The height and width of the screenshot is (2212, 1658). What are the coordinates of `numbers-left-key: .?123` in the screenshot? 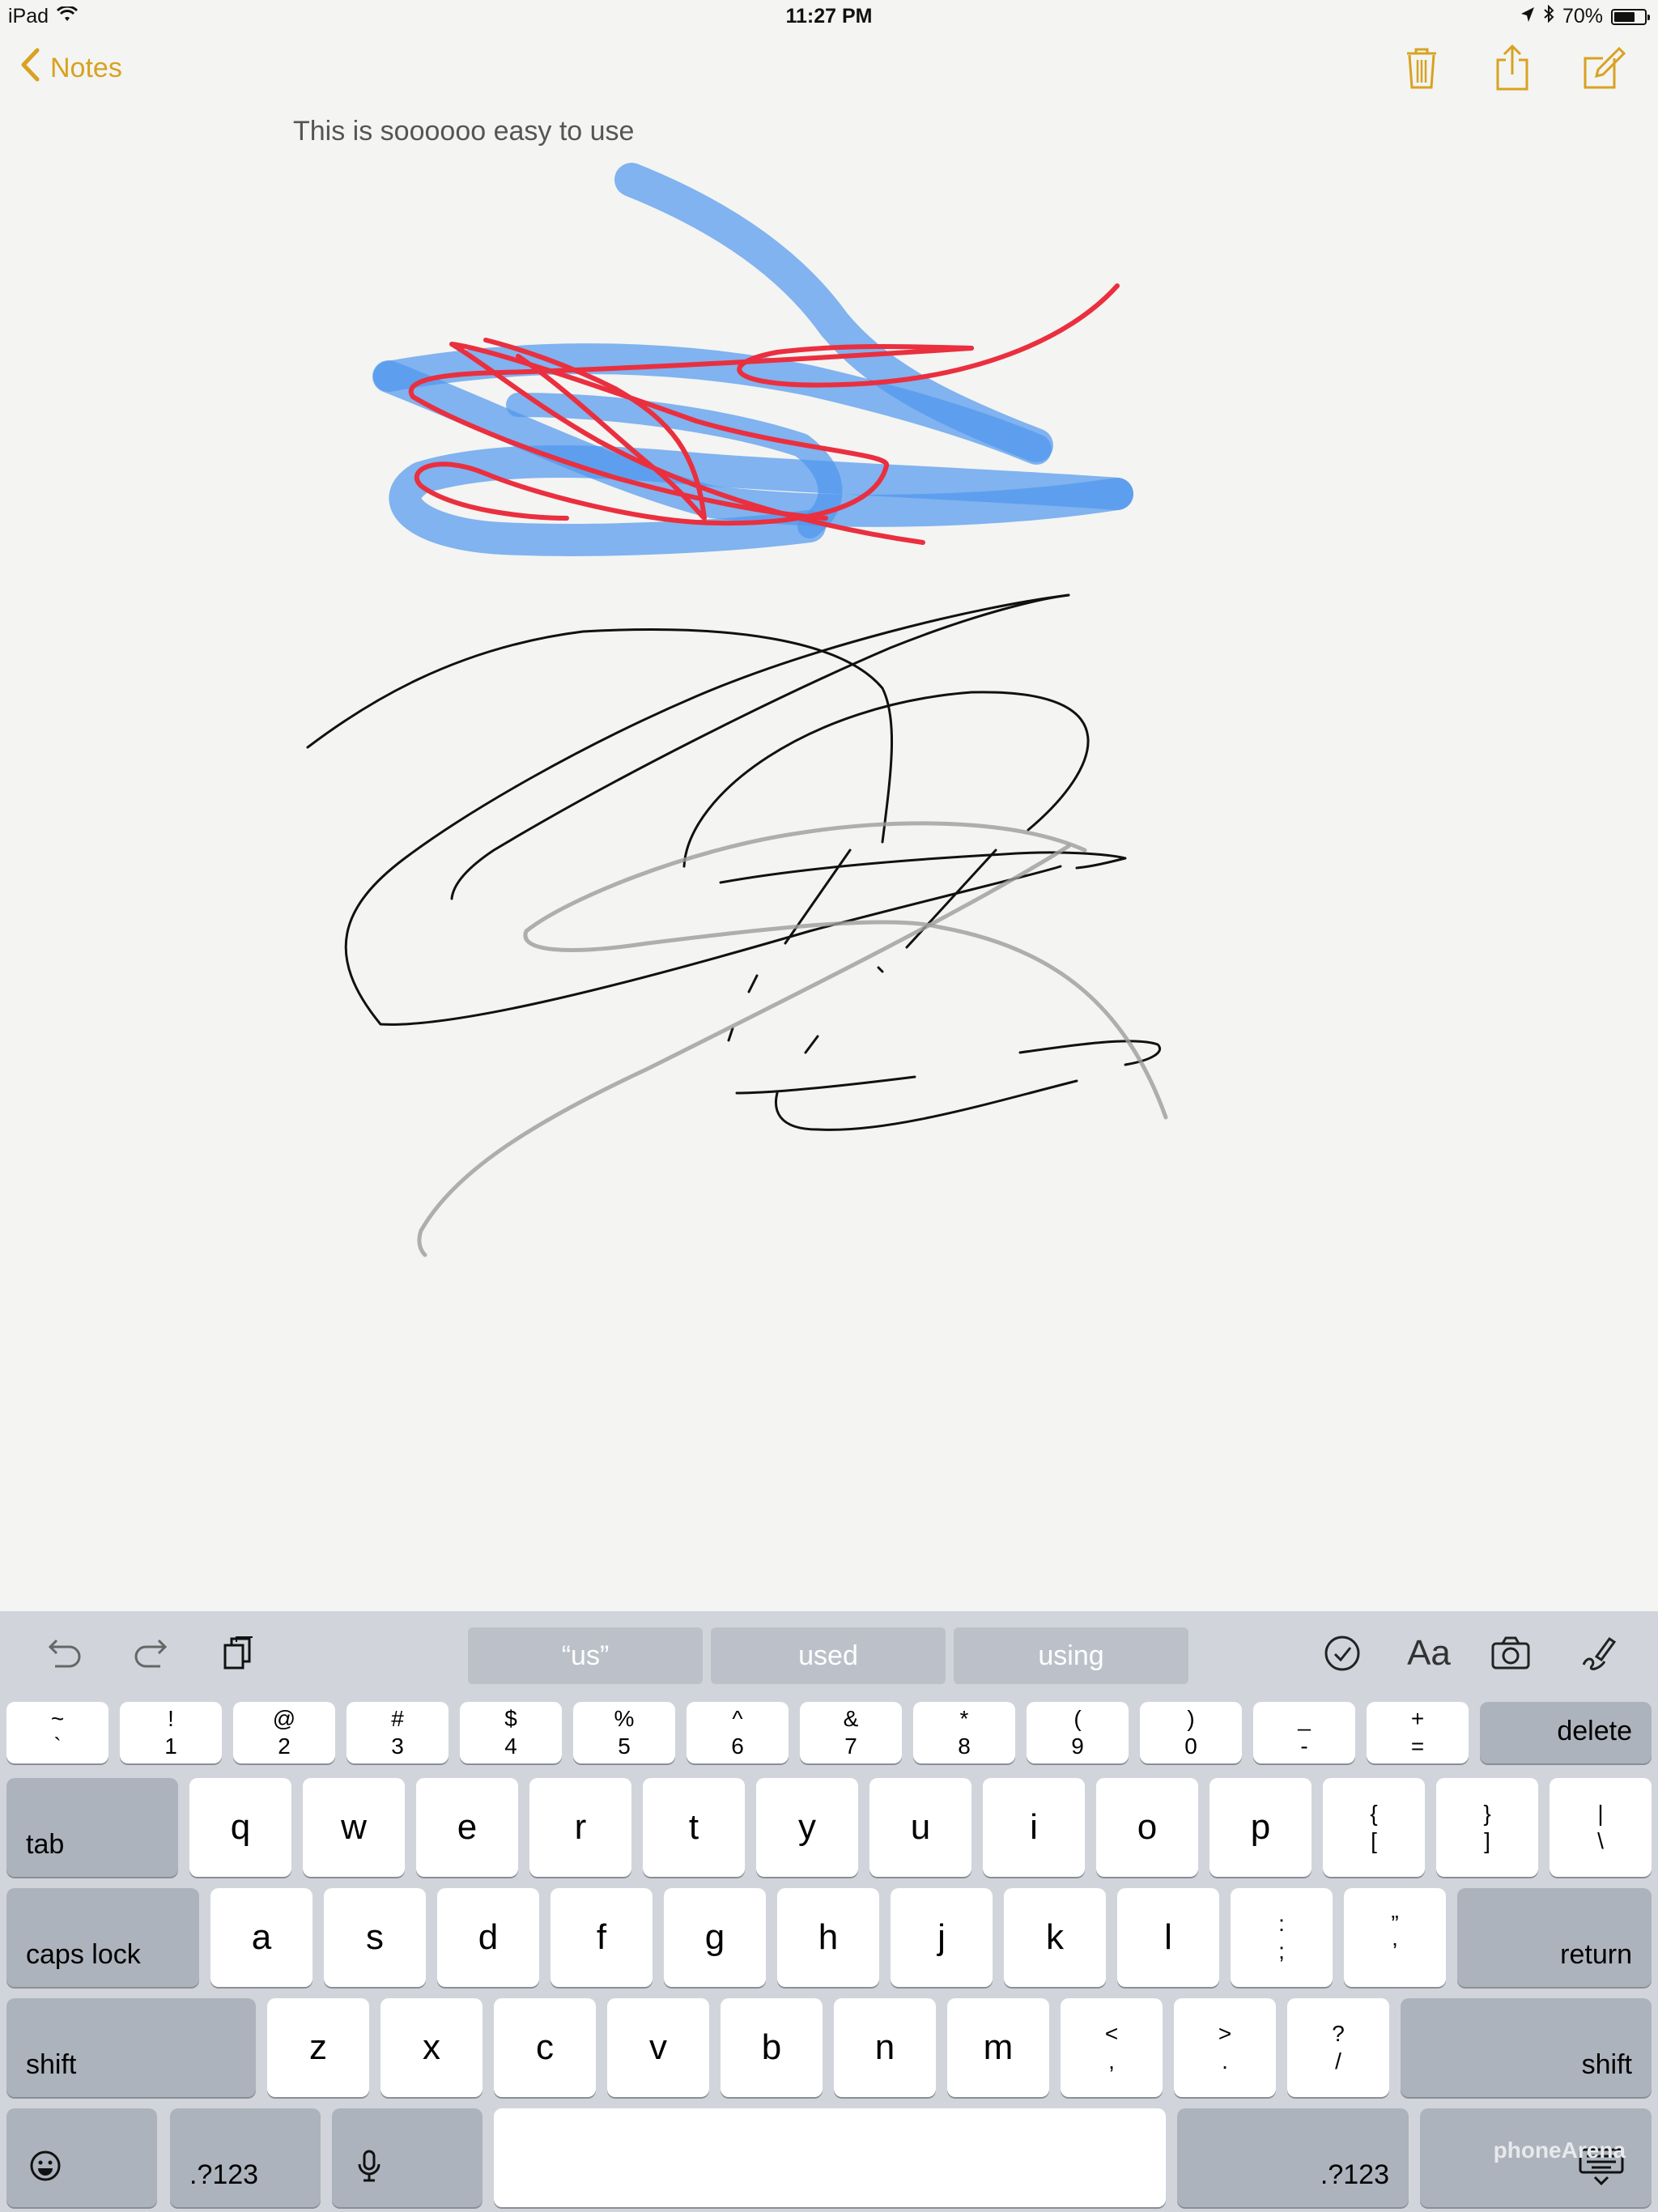 It's located at (245, 2157).